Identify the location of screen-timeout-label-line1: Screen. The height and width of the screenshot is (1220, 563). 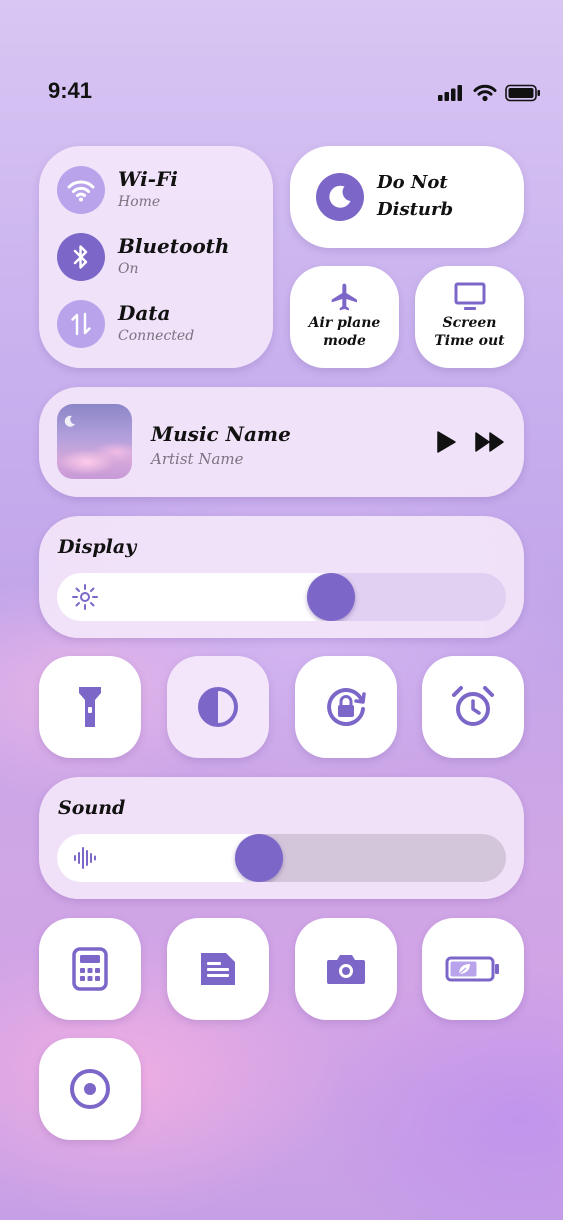
(469, 323).